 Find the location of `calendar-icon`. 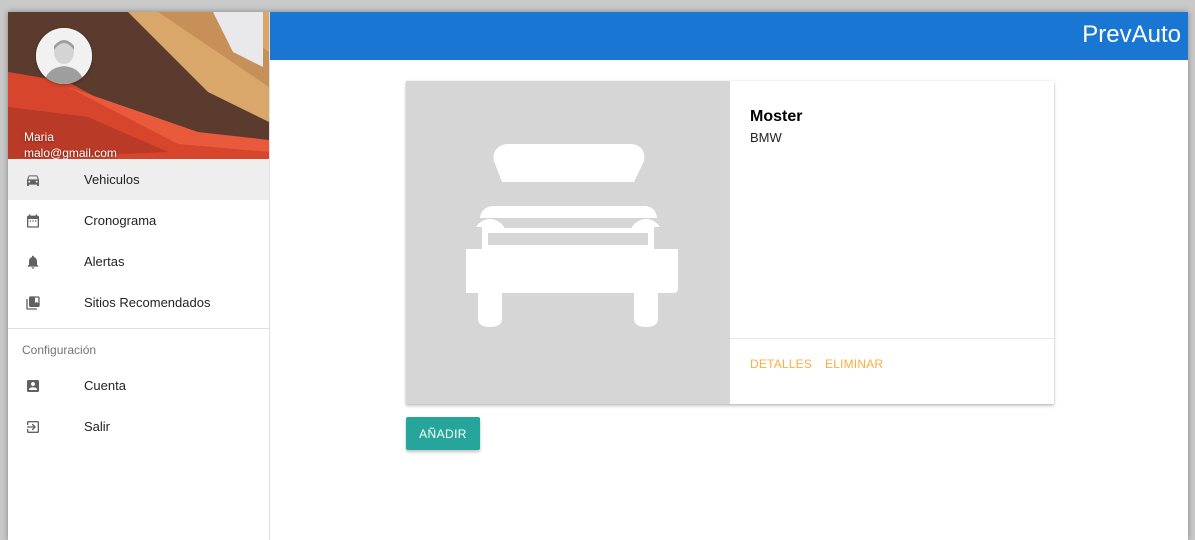

calendar-icon is located at coordinates (33, 220).